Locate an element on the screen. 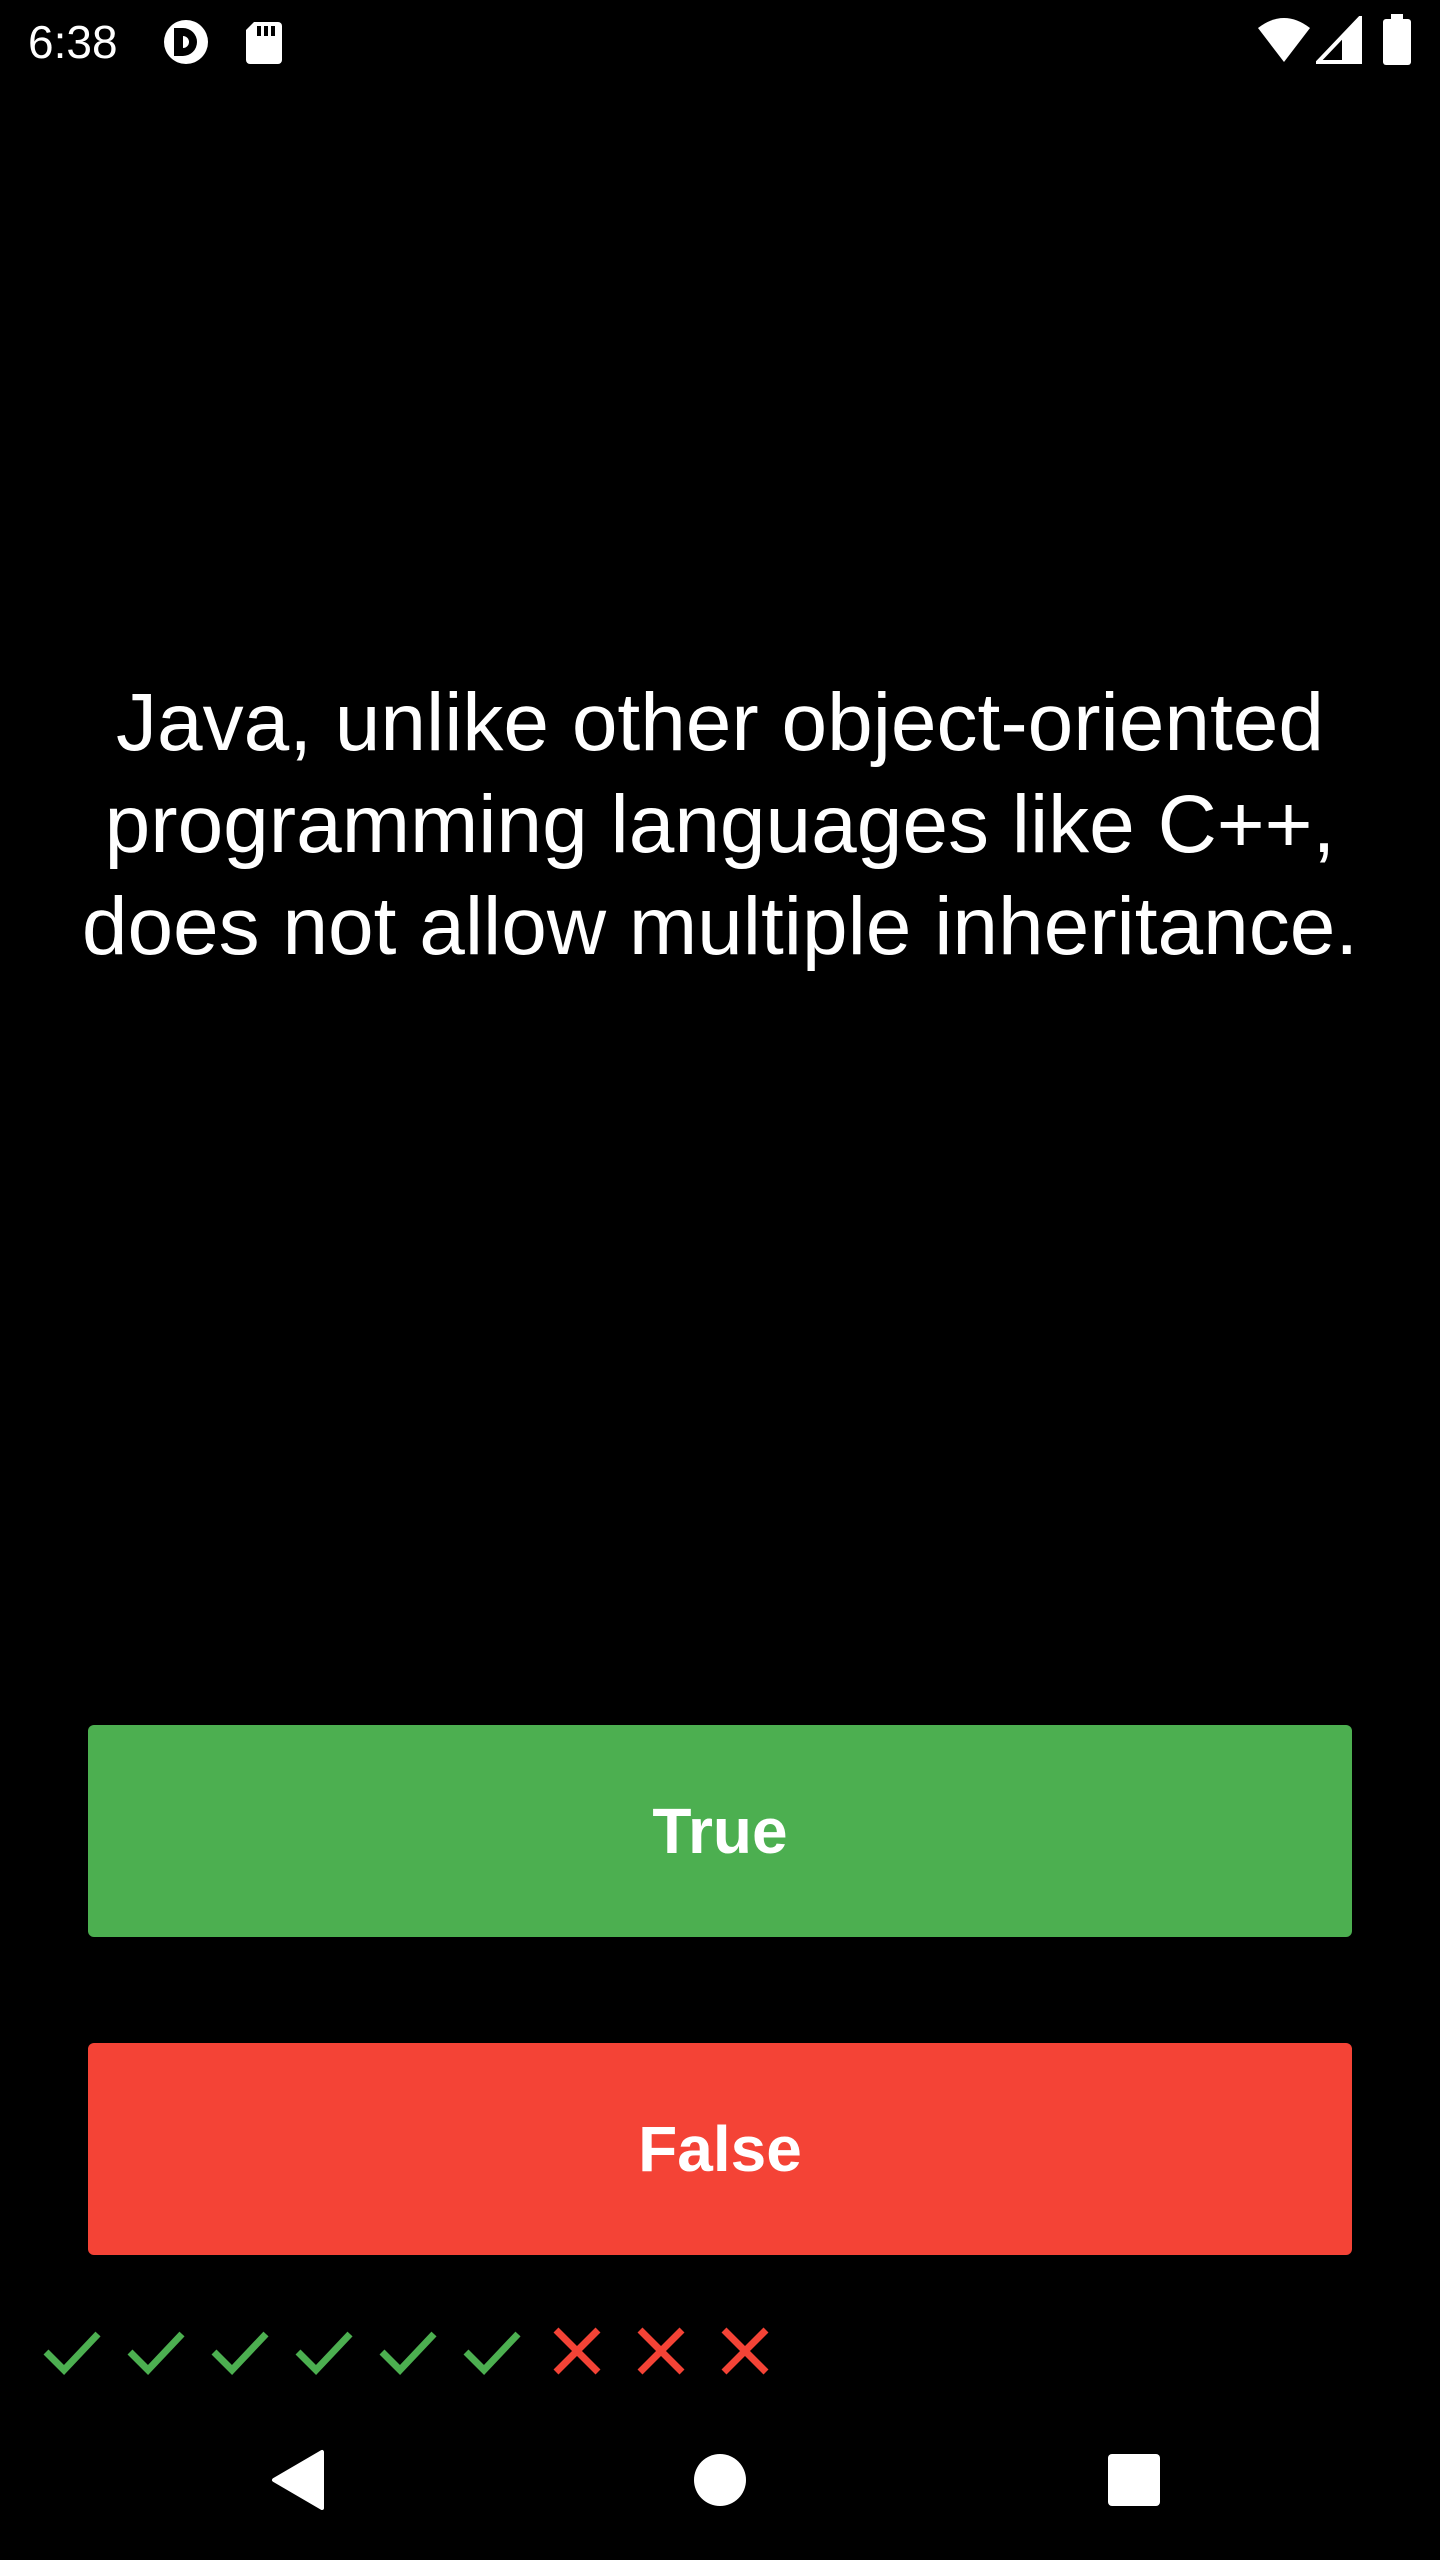 This screenshot has width=1440, height=2560. true-button-label: True is located at coordinates (720, 1831).